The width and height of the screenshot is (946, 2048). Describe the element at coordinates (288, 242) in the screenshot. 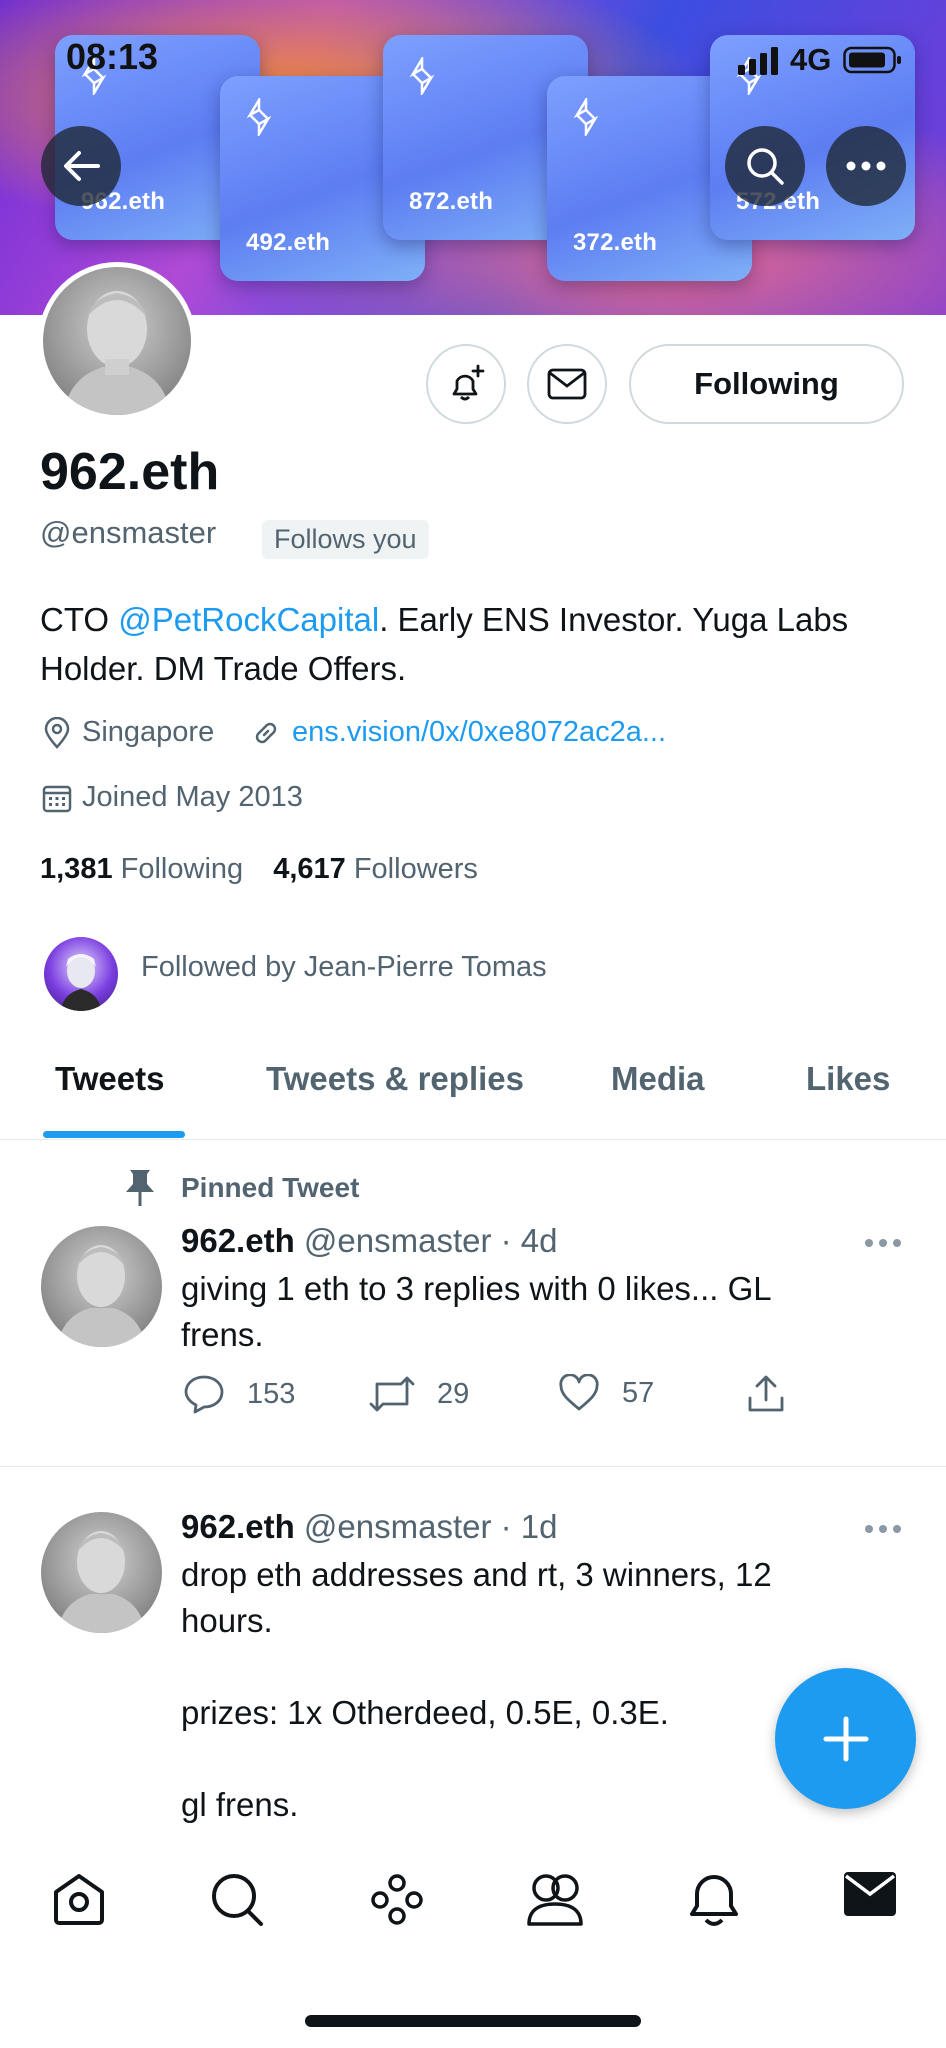

I see `banner-card-label: 492.eth` at that location.